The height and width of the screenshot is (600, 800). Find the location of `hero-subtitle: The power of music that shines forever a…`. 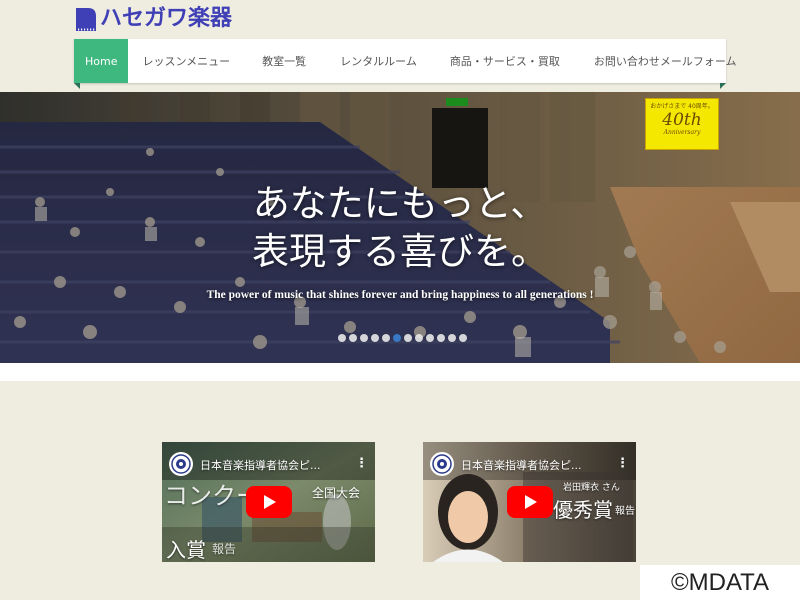

hero-subtitle: The power of music that shines forever a… is located at coordinates (400, 295).